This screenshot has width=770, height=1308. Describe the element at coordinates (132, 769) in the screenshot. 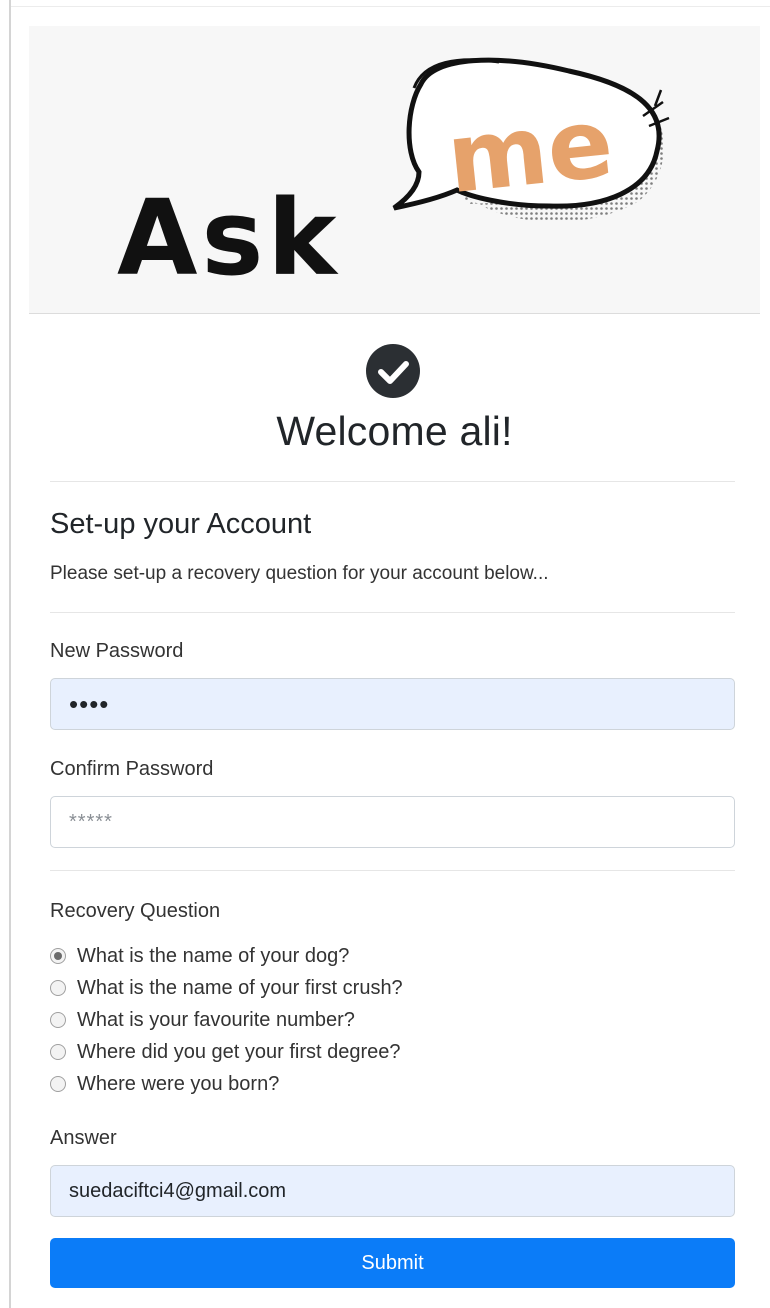

I see `confirm-password-label: Confirm Password` at that location.